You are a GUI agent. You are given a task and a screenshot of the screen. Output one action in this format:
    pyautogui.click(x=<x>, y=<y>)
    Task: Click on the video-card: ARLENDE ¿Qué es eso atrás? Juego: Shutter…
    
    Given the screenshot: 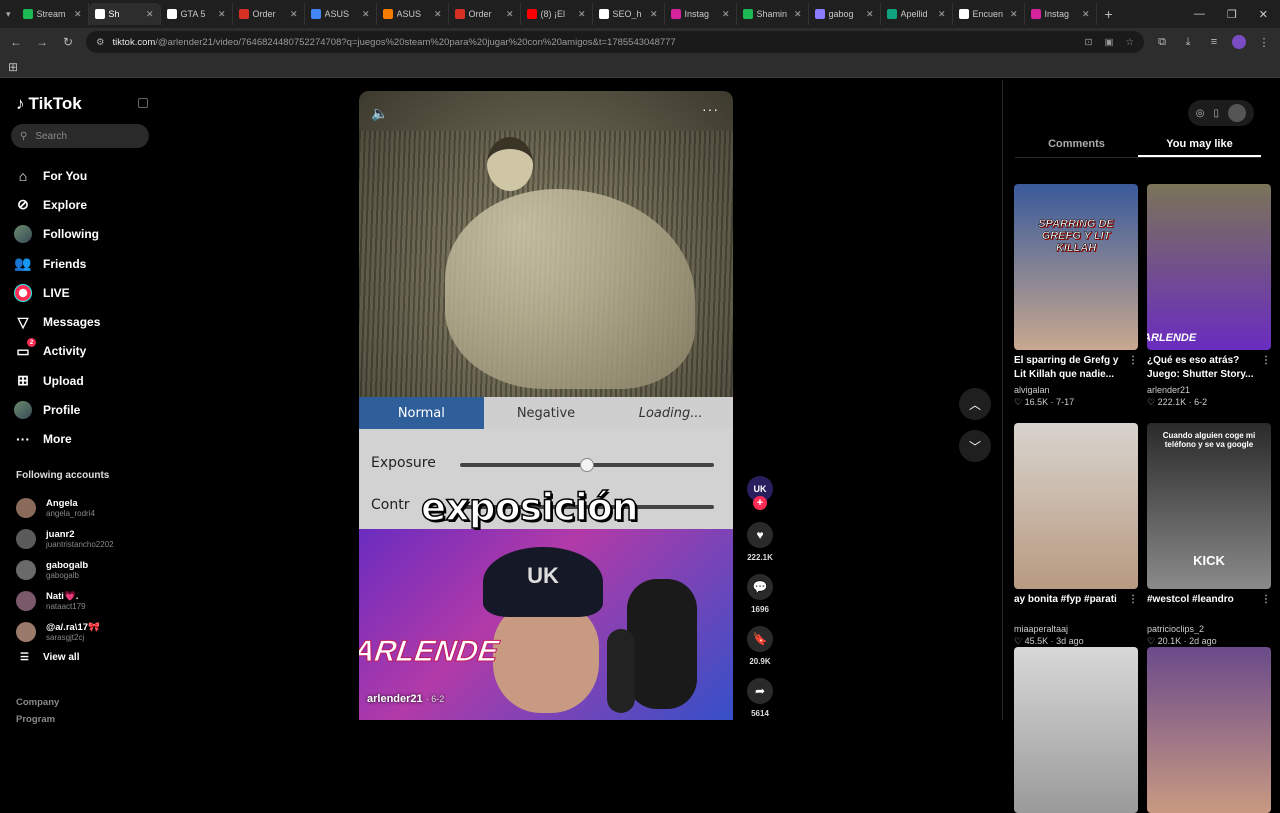 What is the action you would take?
    pyautogui.click(x=1209, y=296)
    